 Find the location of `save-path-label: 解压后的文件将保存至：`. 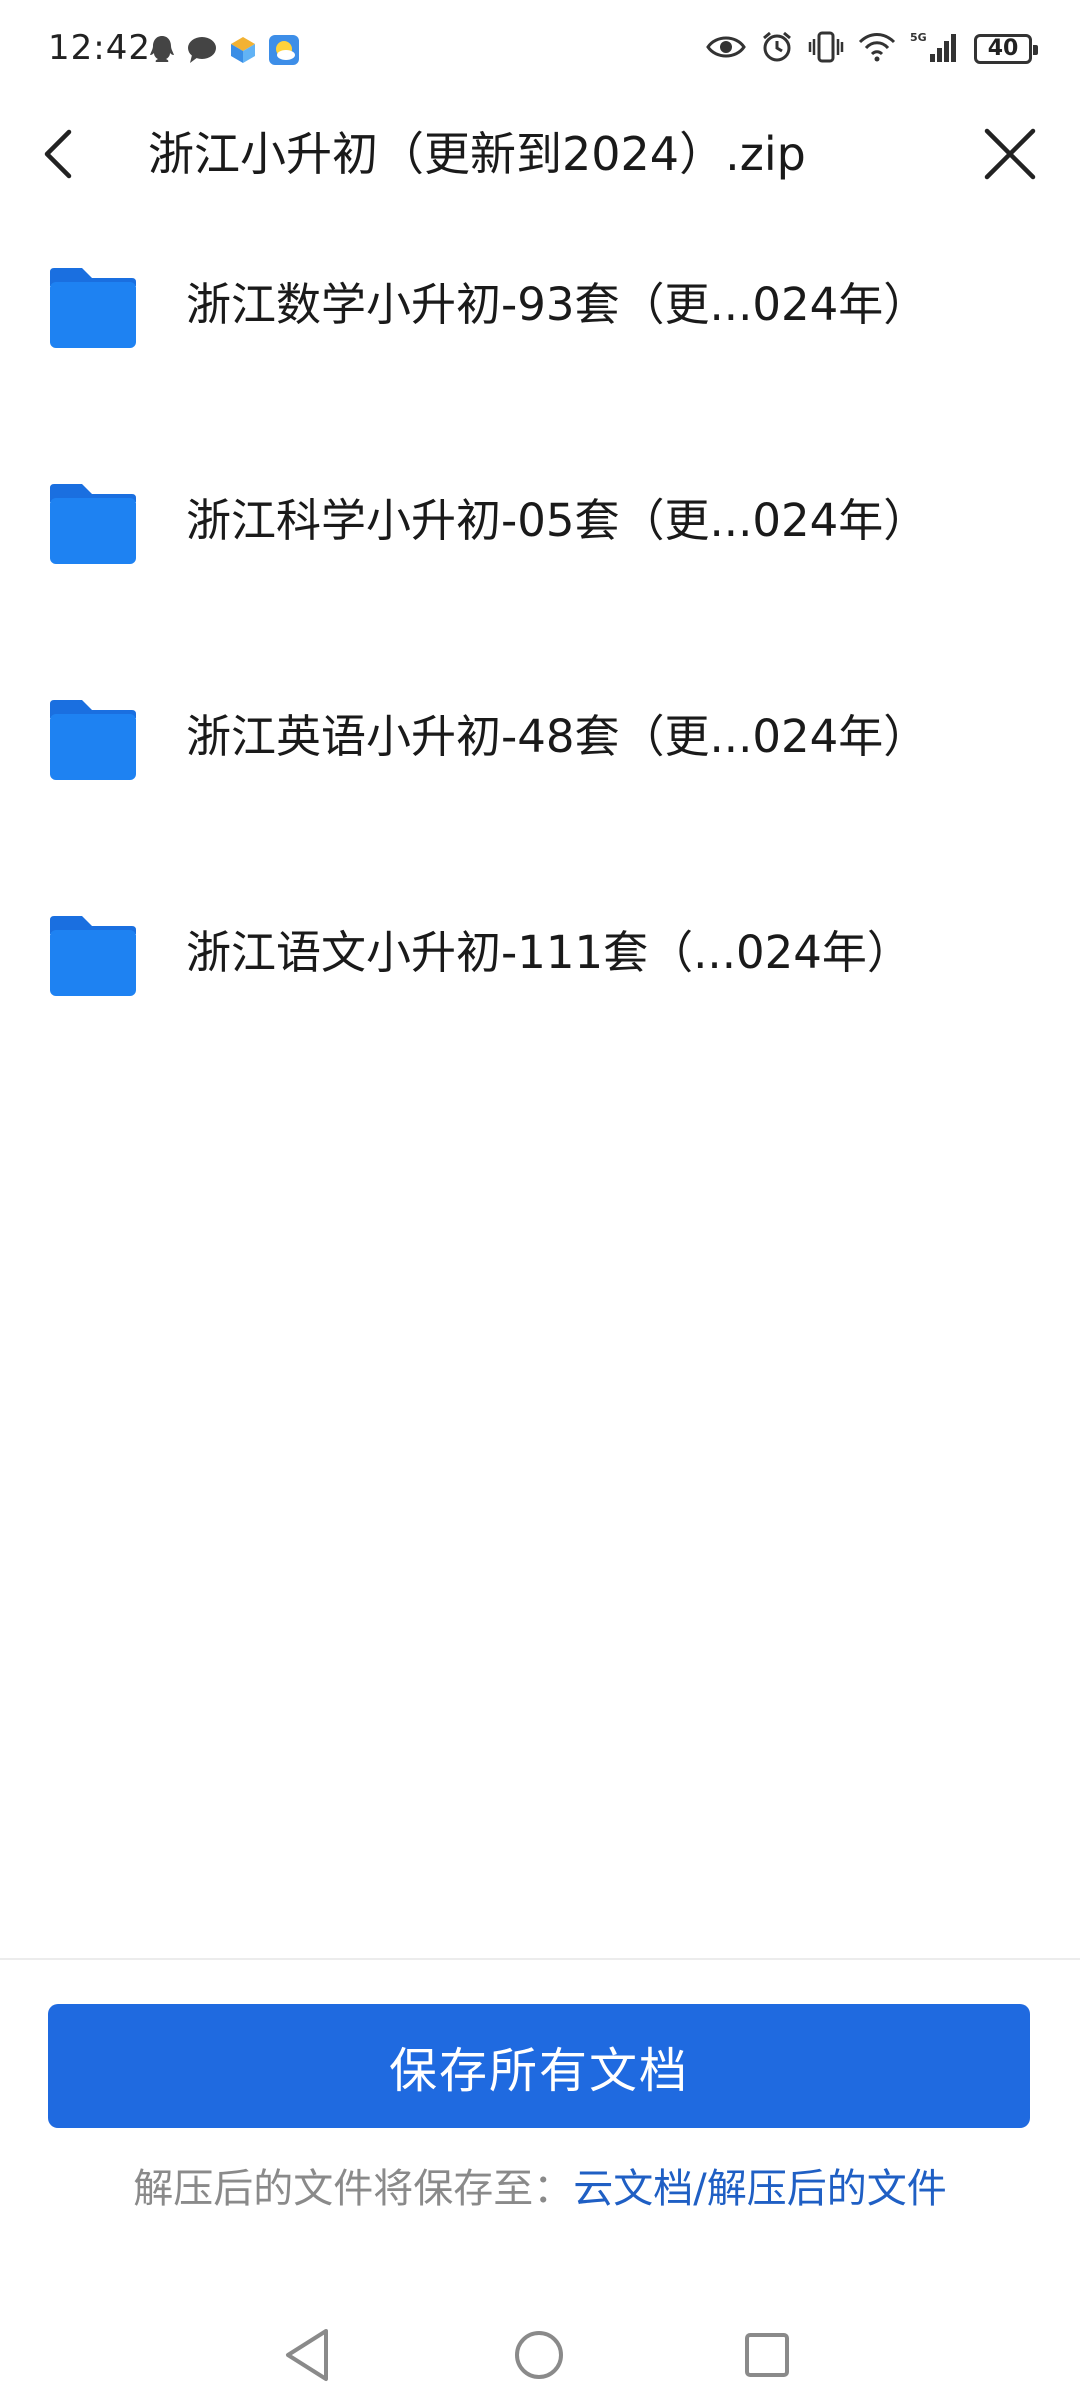

save-path-label: 解压后的文件将保存至： is located at coordinates (353, 2189).